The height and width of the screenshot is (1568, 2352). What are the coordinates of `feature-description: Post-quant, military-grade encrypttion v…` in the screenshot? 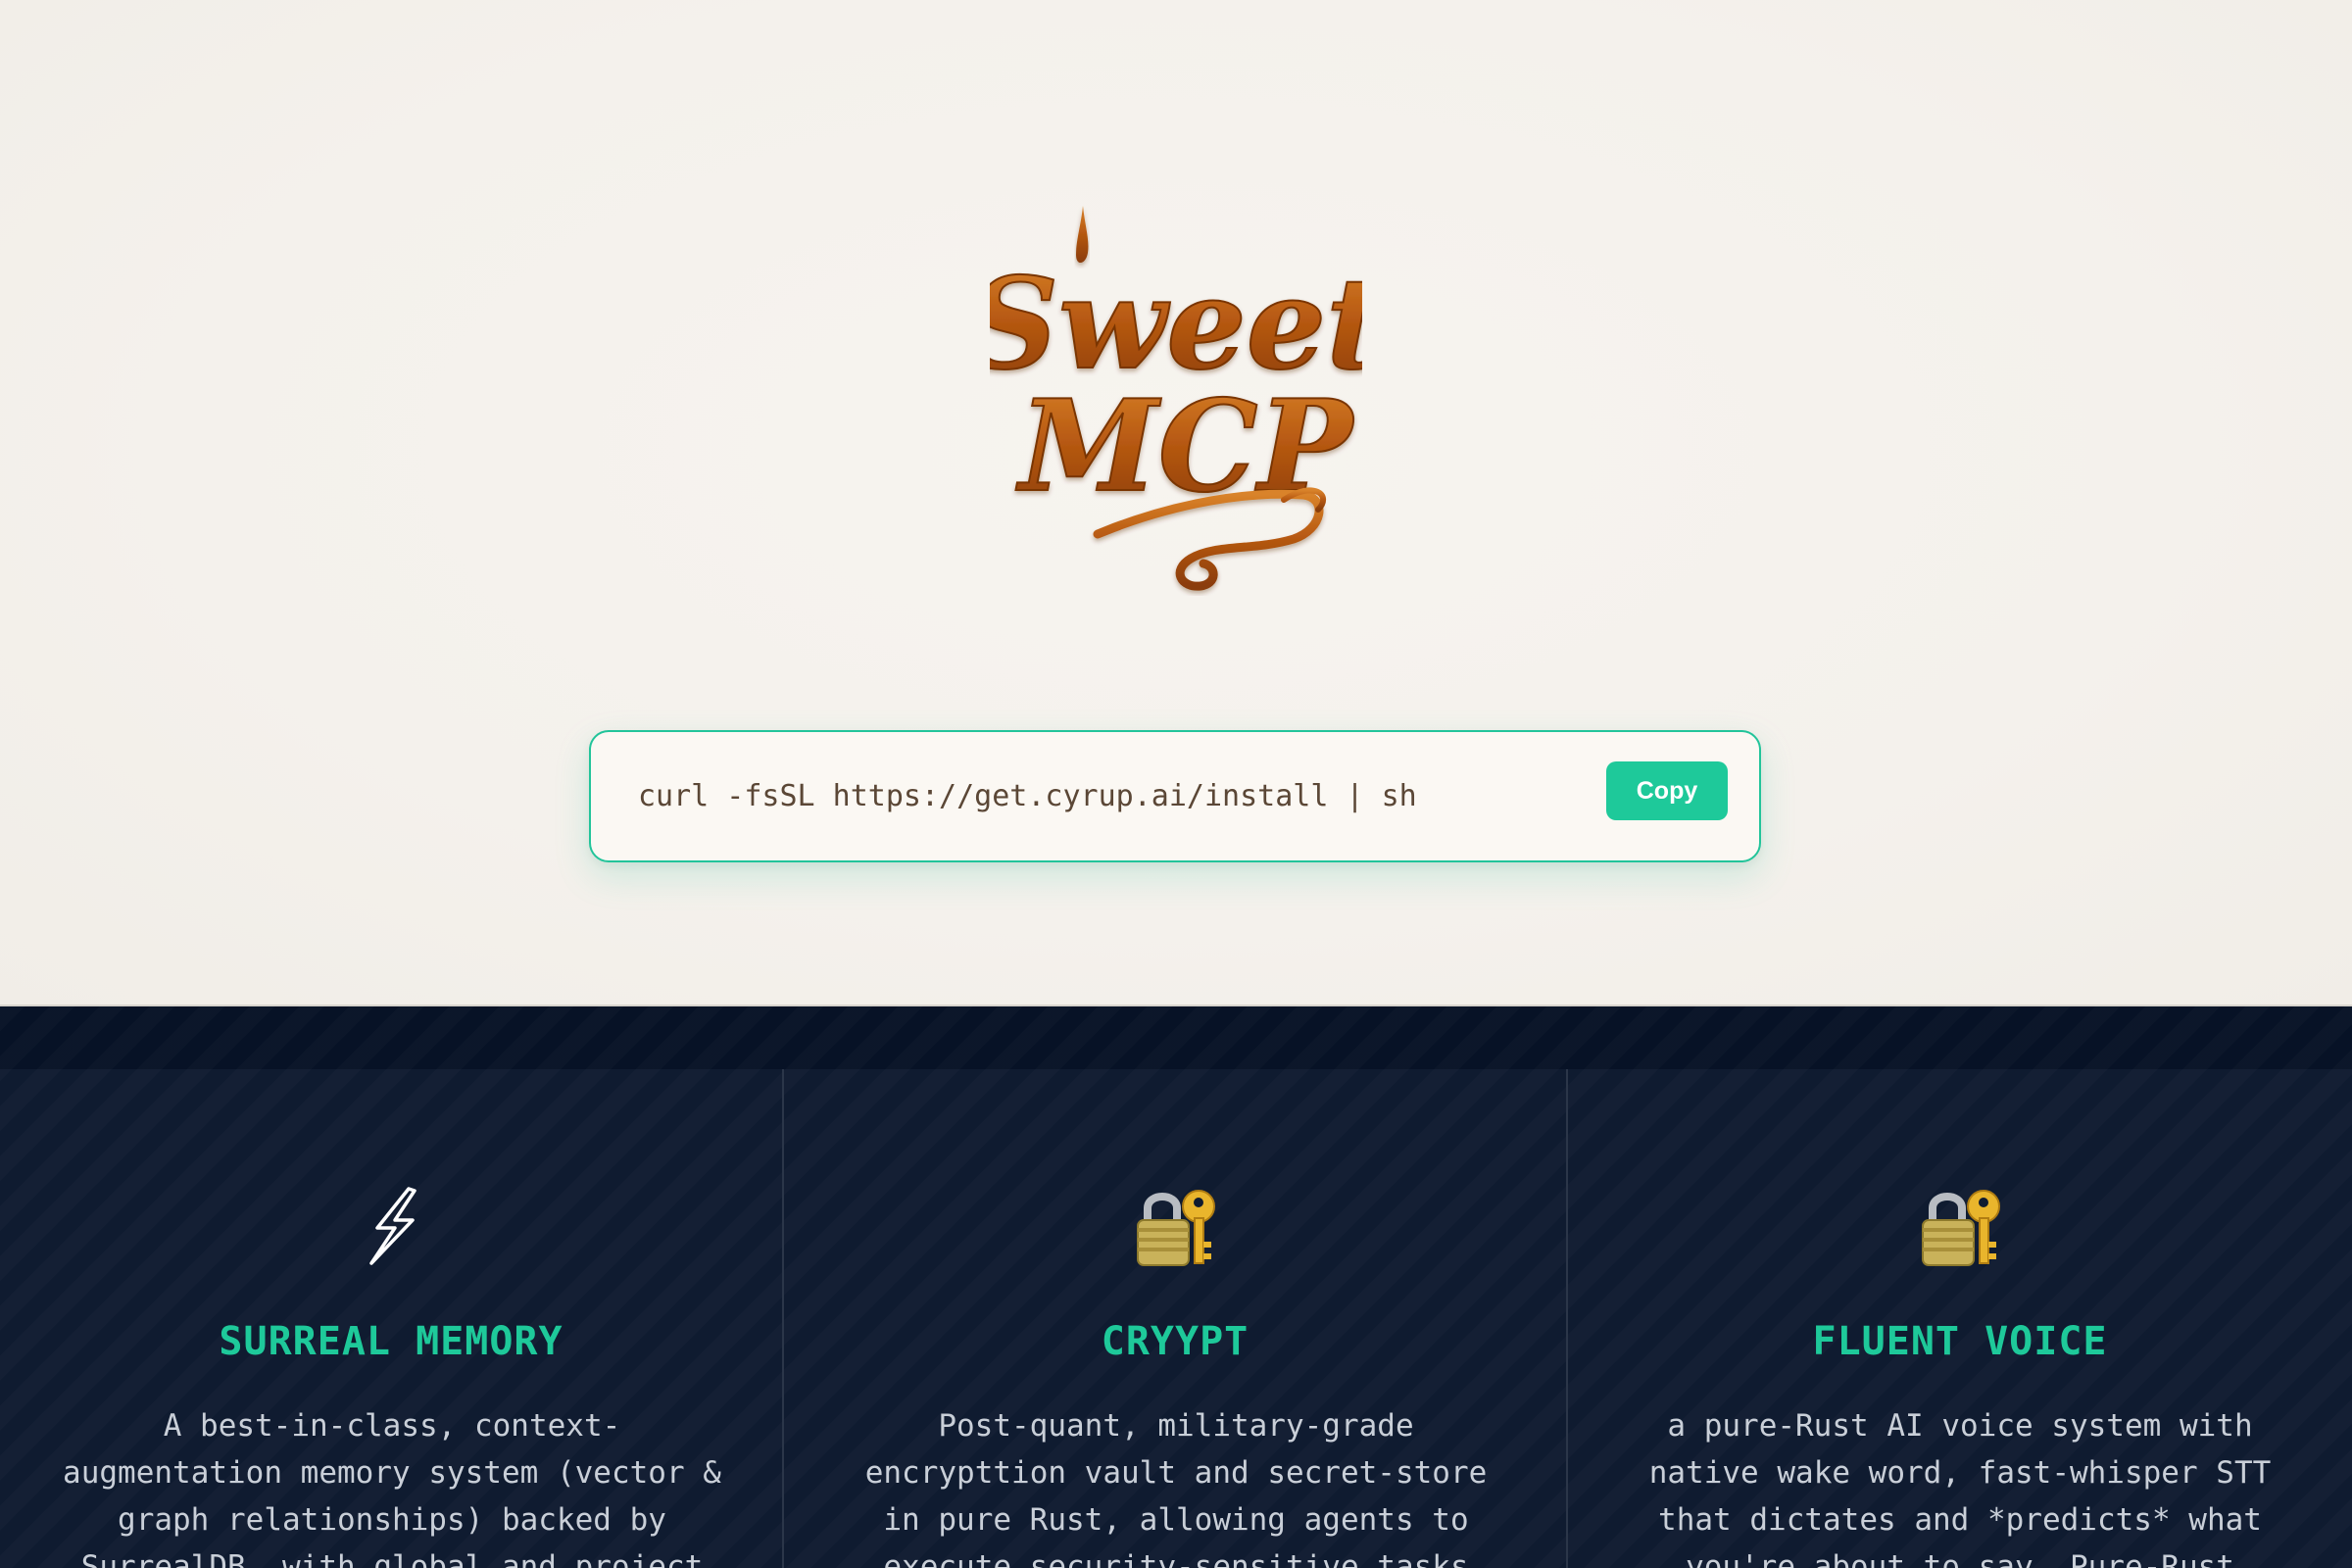 It's located at (1176, 1488).